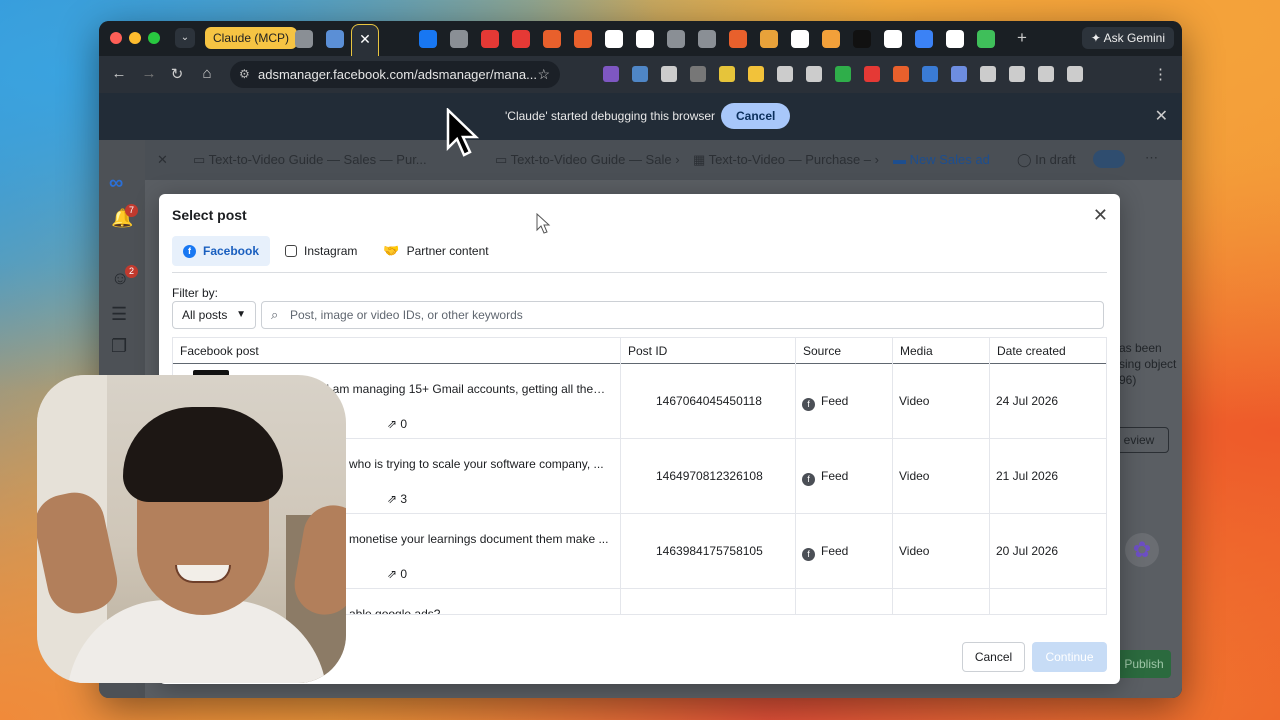 This screenshot has height=720, width=1280. I want to click on home-icon: ⌂, so click(207, 73).